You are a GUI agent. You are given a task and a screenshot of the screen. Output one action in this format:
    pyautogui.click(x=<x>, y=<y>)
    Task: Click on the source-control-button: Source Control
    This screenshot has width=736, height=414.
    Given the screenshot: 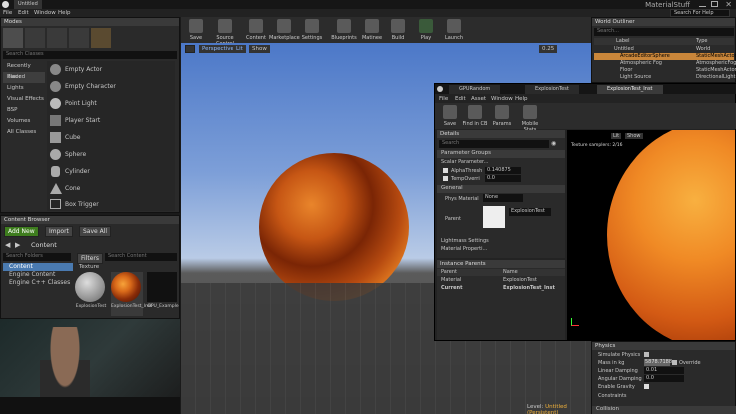 What is the action you would take?
    pyautogui.click(x=225, y=32)
    